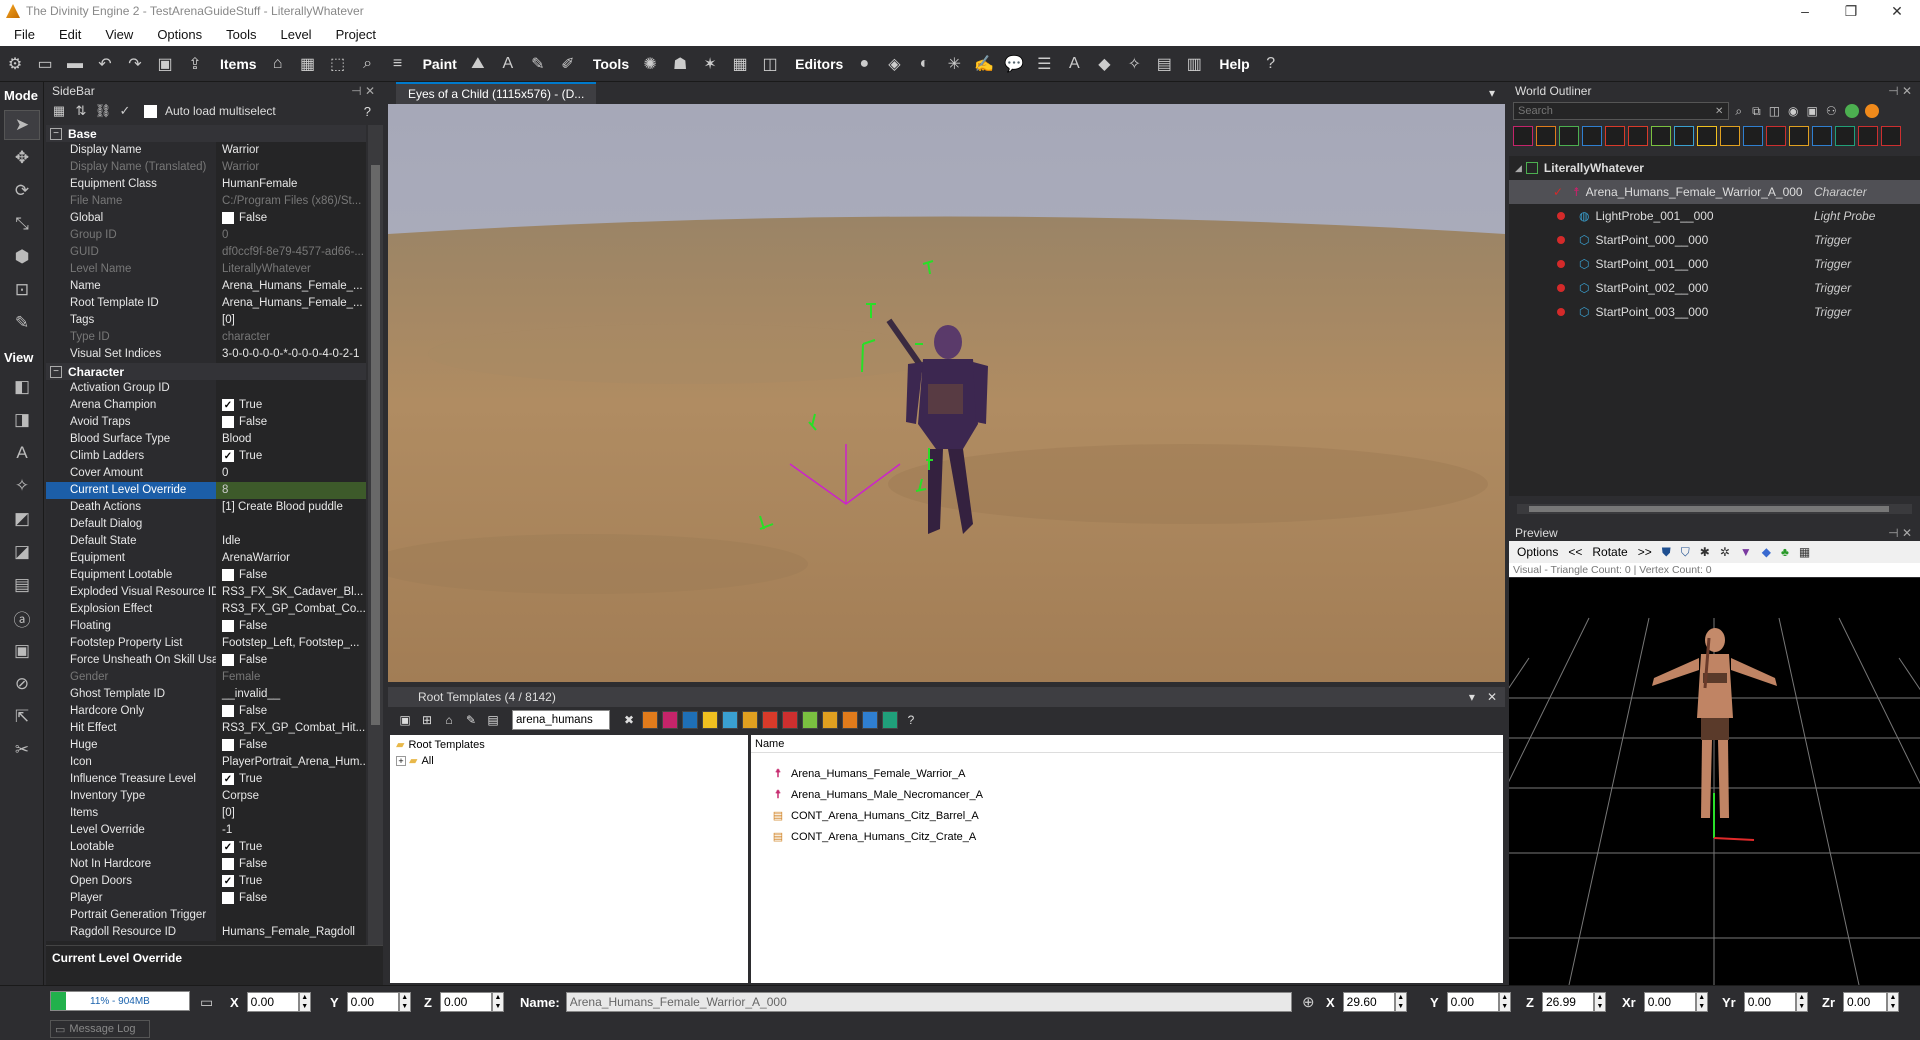 The width and height of the screenshot is (1920, 1040). What do you see at coordinates (22, 486) in the screenshot?
I see `view-fx-icon: ✧` at bounding box center [22, 486].